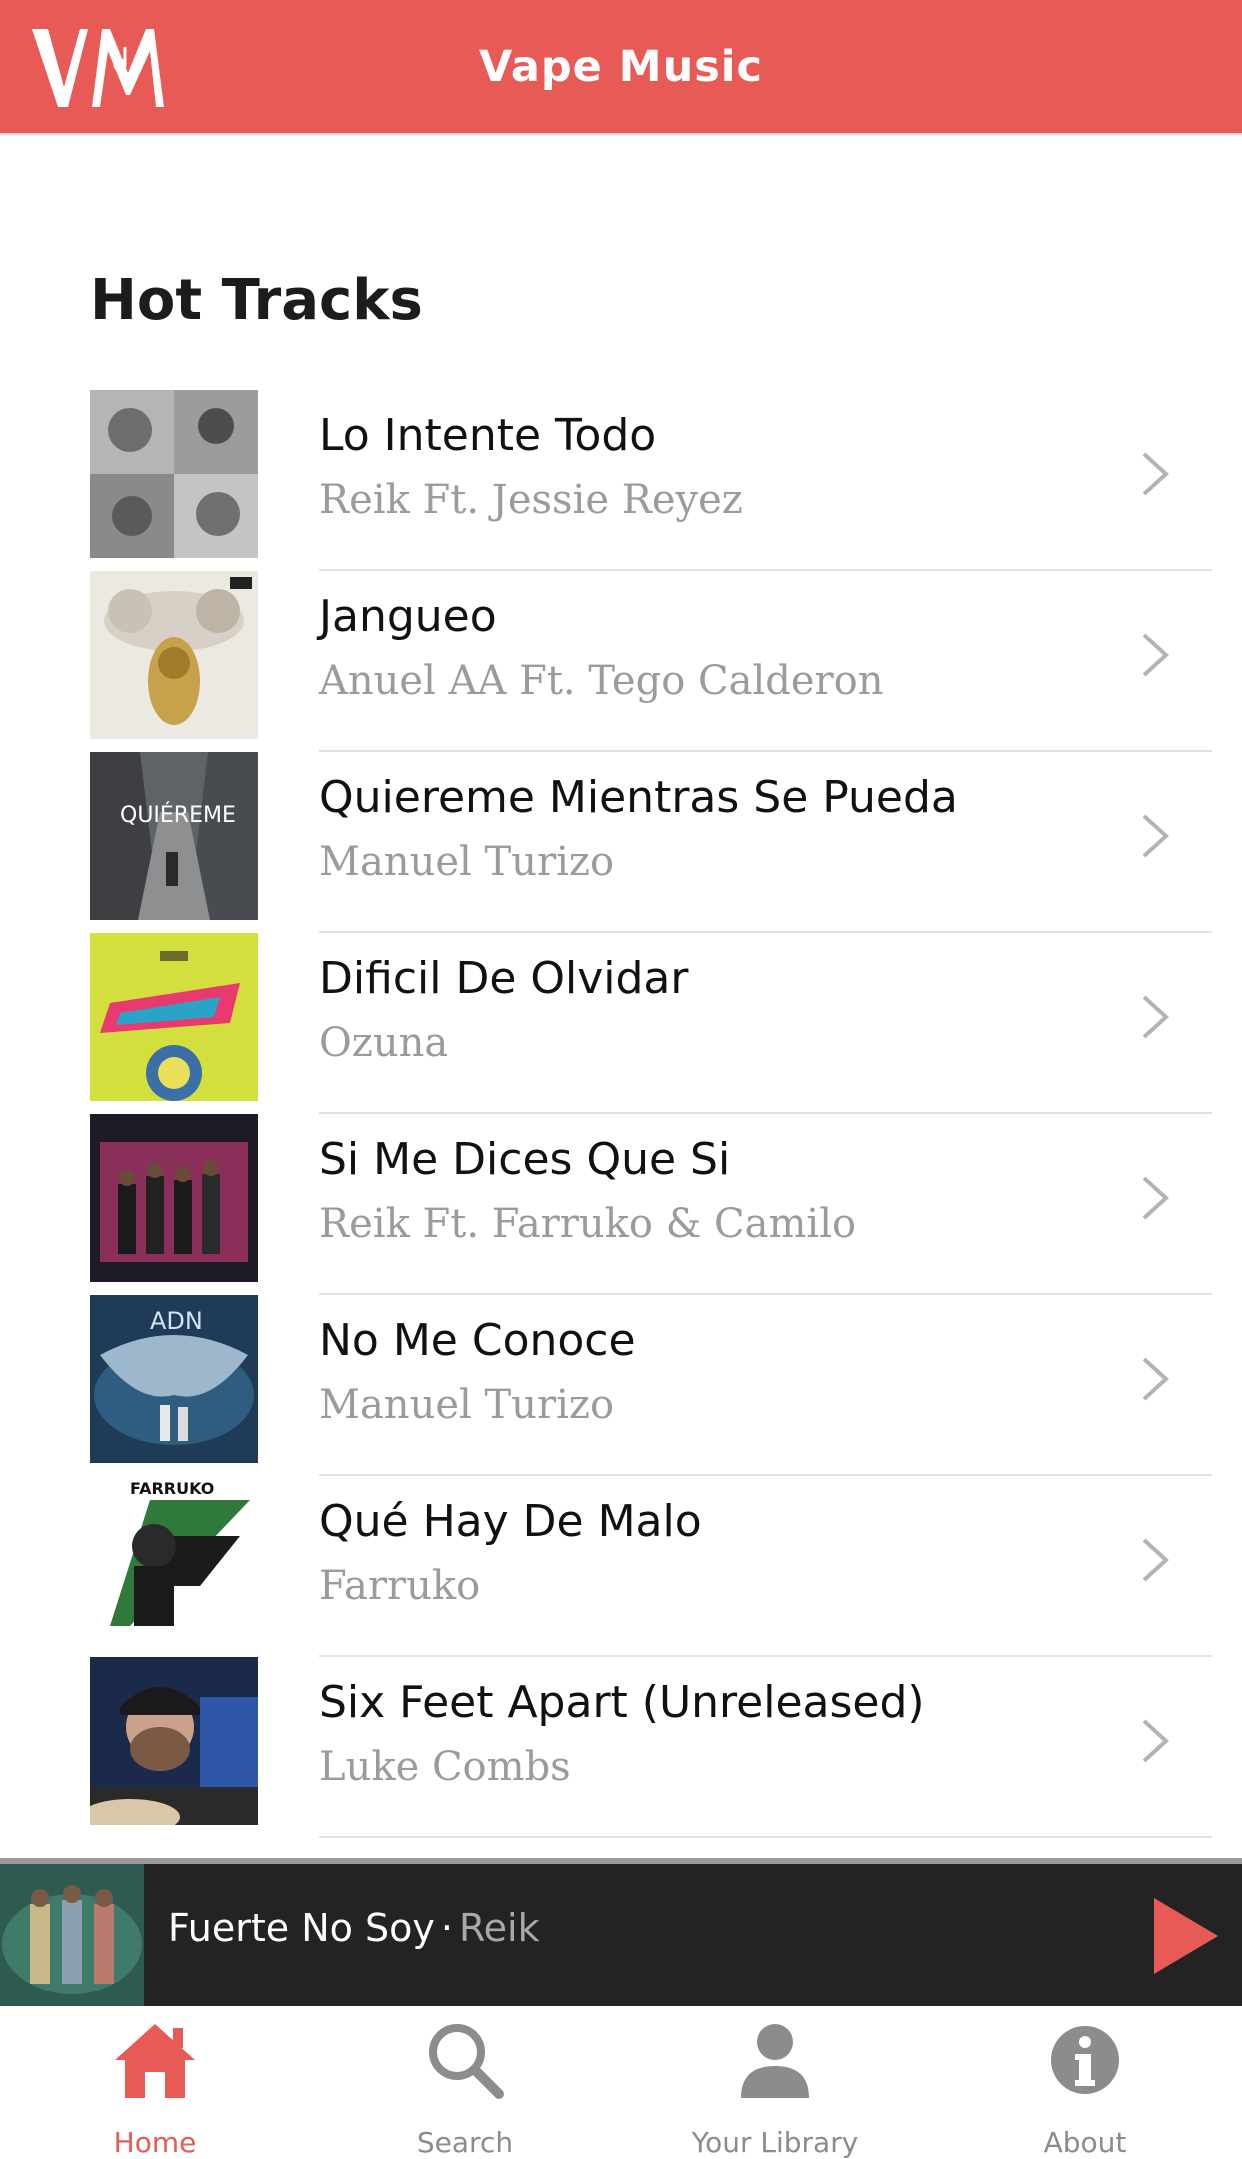 The height and width of the screenshot is (2159, 1242). Describe the element at coordinates (301, 1928) in the screenshot. I see `now-playing-title: Fuerte No Soy` at that location.